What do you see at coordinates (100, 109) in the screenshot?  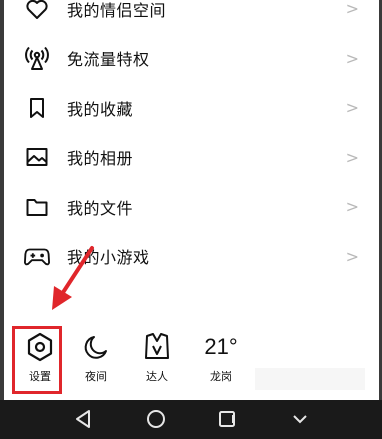 I see `menu-item-label: 我的收藏` at bounding box center [100, 109].